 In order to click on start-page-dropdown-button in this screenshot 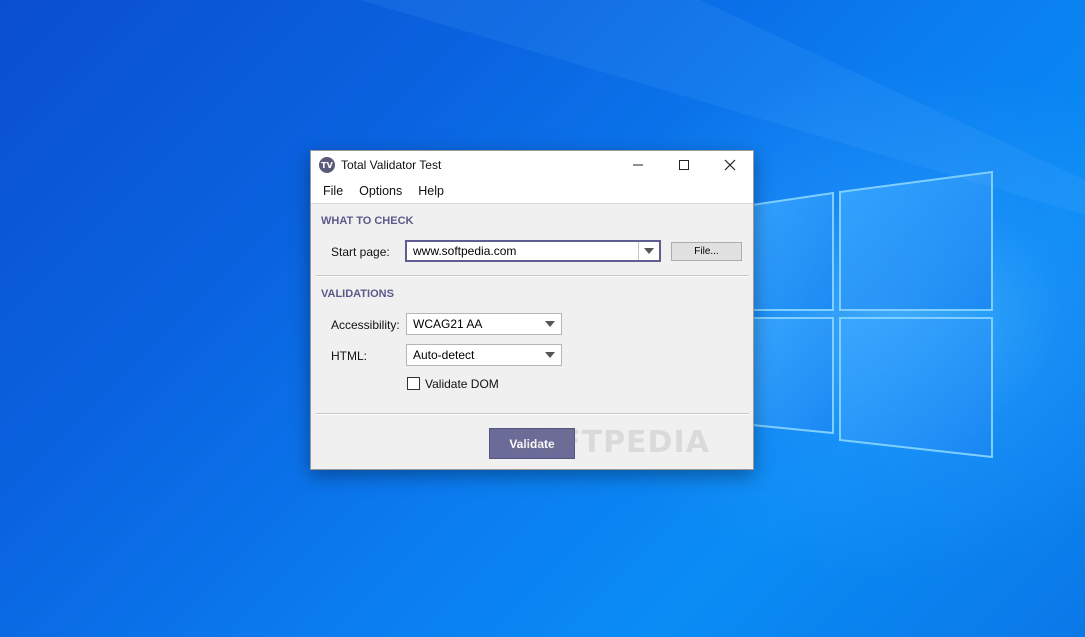, I will do `click(648, 251)`.